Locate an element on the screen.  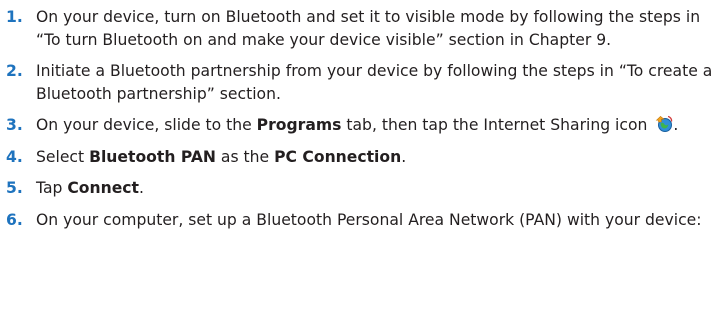
step-text-part: tab, then tap the Internet Sharing icon is located at coordinates (497, 125).